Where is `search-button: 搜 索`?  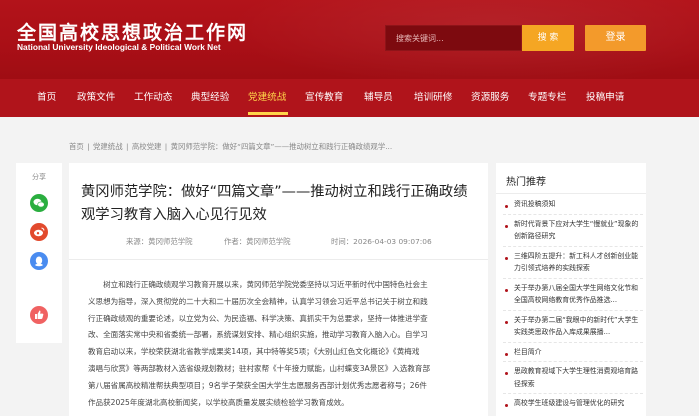
search-button: 搜 索 is located at coordinates (548, 38).